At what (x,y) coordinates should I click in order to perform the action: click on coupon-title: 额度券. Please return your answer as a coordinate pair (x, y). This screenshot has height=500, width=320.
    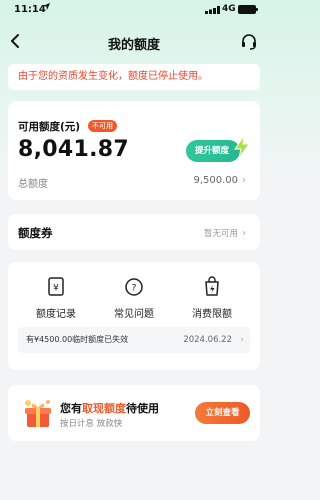
    Looking at the image, I should click on (35, 233).